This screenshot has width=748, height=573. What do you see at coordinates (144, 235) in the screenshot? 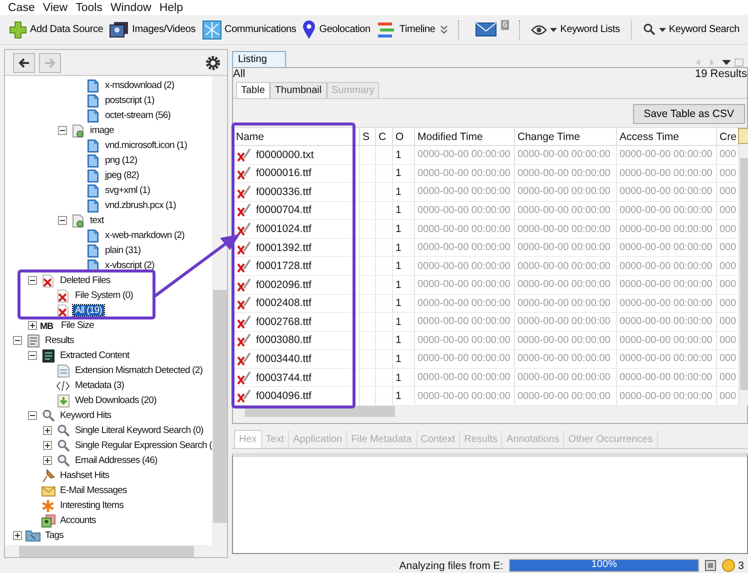
I see `tree-item: x-web-markdown (2)` at bounding box center [144, 235].